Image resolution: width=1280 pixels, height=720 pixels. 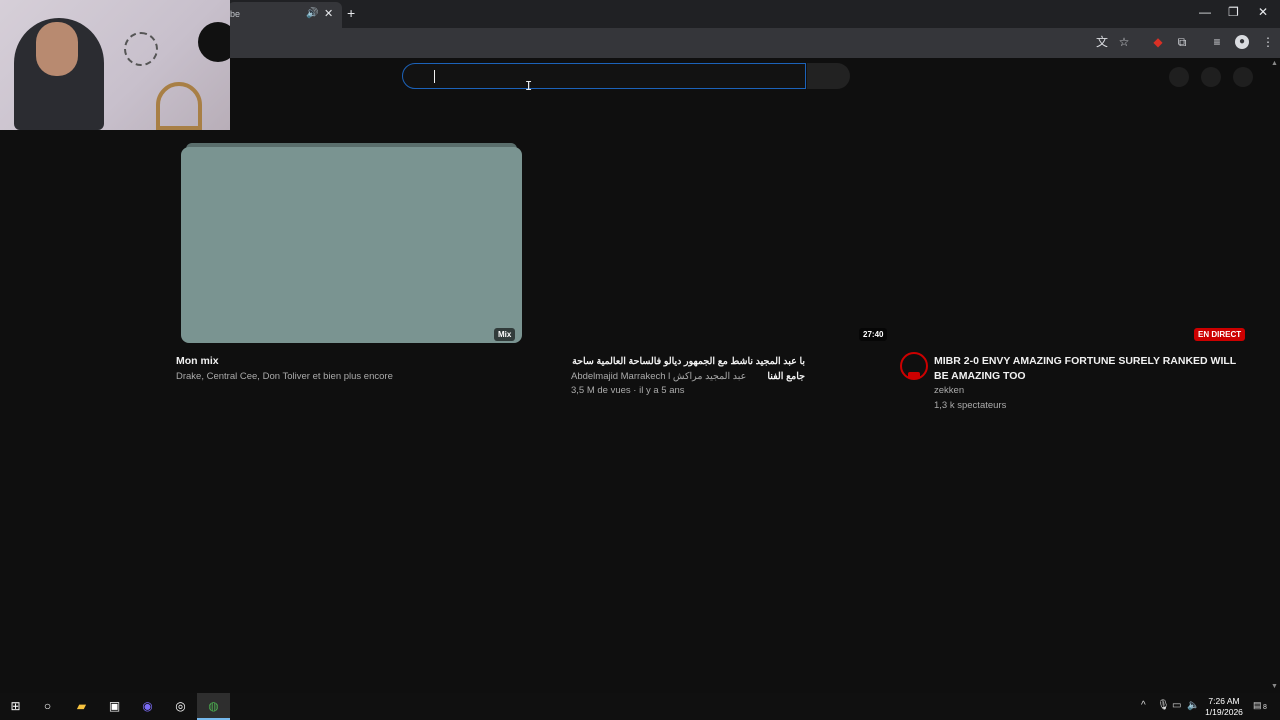 I want to click on puzzle-icon: ⧉, so click(x=1182, y=42).